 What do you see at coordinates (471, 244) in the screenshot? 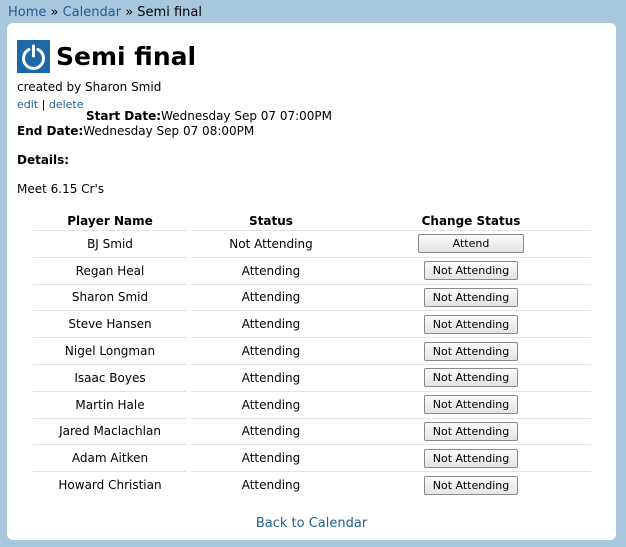
I see `attend-button: Attend` at bounding box center [471, 244].